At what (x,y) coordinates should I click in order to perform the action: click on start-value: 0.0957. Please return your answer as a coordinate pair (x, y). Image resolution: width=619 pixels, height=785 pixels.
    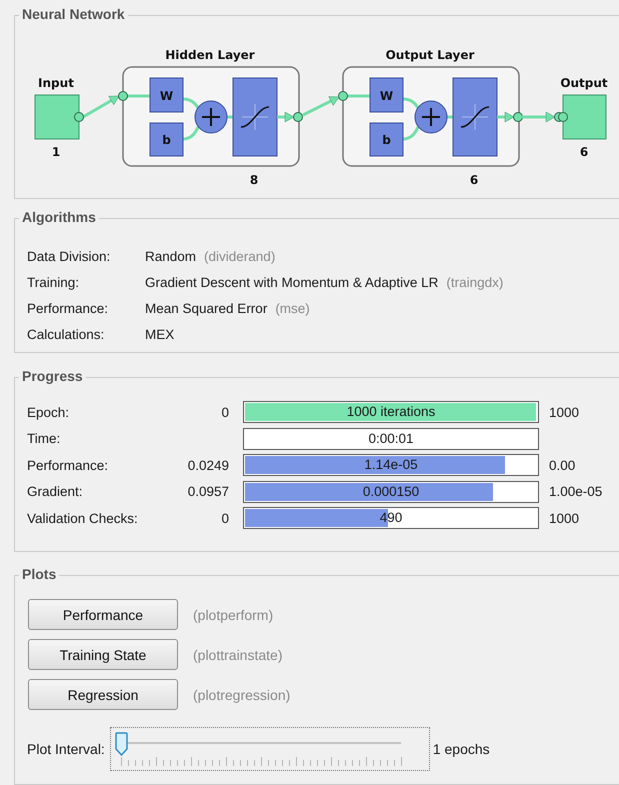
    Looking at the image, I should click on (208, 492).